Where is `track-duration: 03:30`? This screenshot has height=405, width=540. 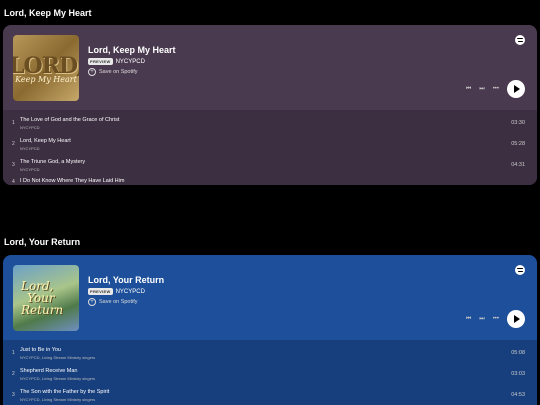 track-duration: 03:30 is located at coordinates (518, 123).